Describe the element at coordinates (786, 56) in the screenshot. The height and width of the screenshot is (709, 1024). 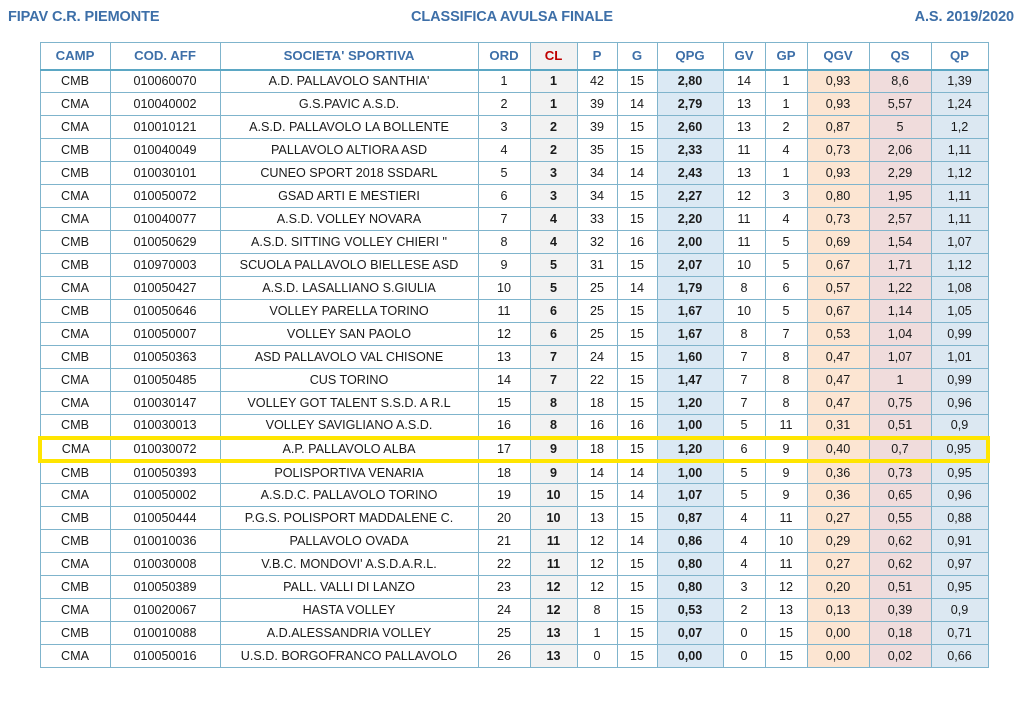
I see `column-header-gp: GP` at that location.